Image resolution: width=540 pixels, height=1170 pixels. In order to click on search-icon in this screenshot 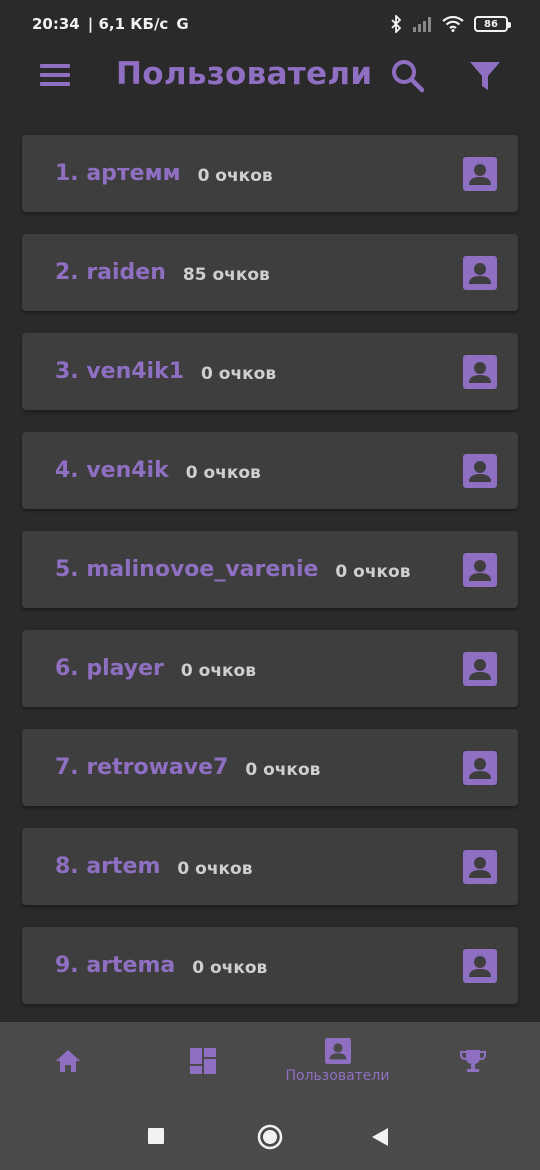, I will do `click(408, 76)`.